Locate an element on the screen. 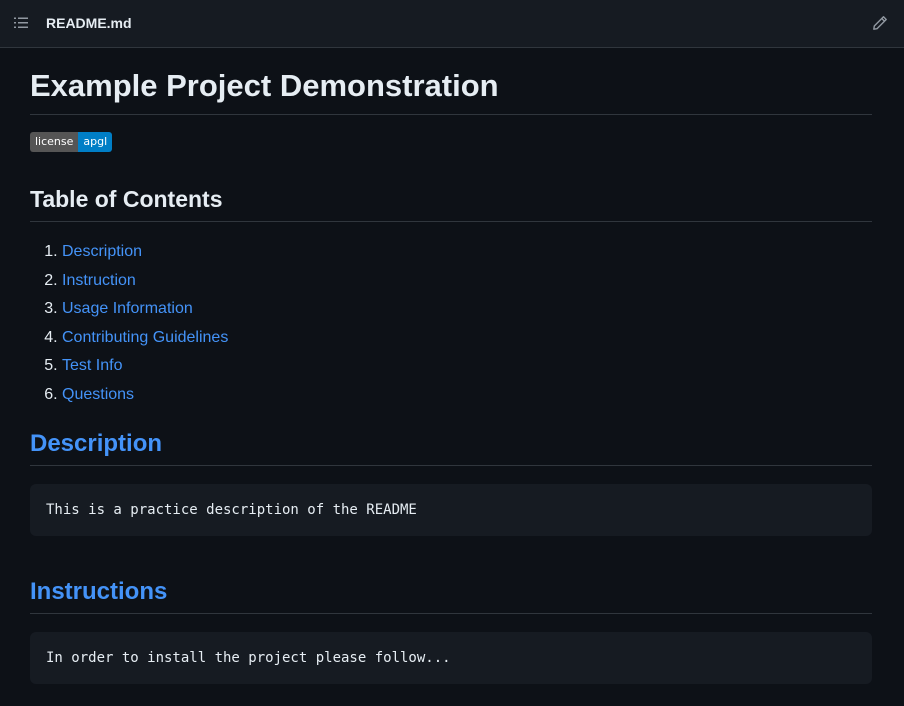 This screenshot has height=706, width=904. toc-link-contributing: Contributing Guidelines is located at coordinates (145, 337).